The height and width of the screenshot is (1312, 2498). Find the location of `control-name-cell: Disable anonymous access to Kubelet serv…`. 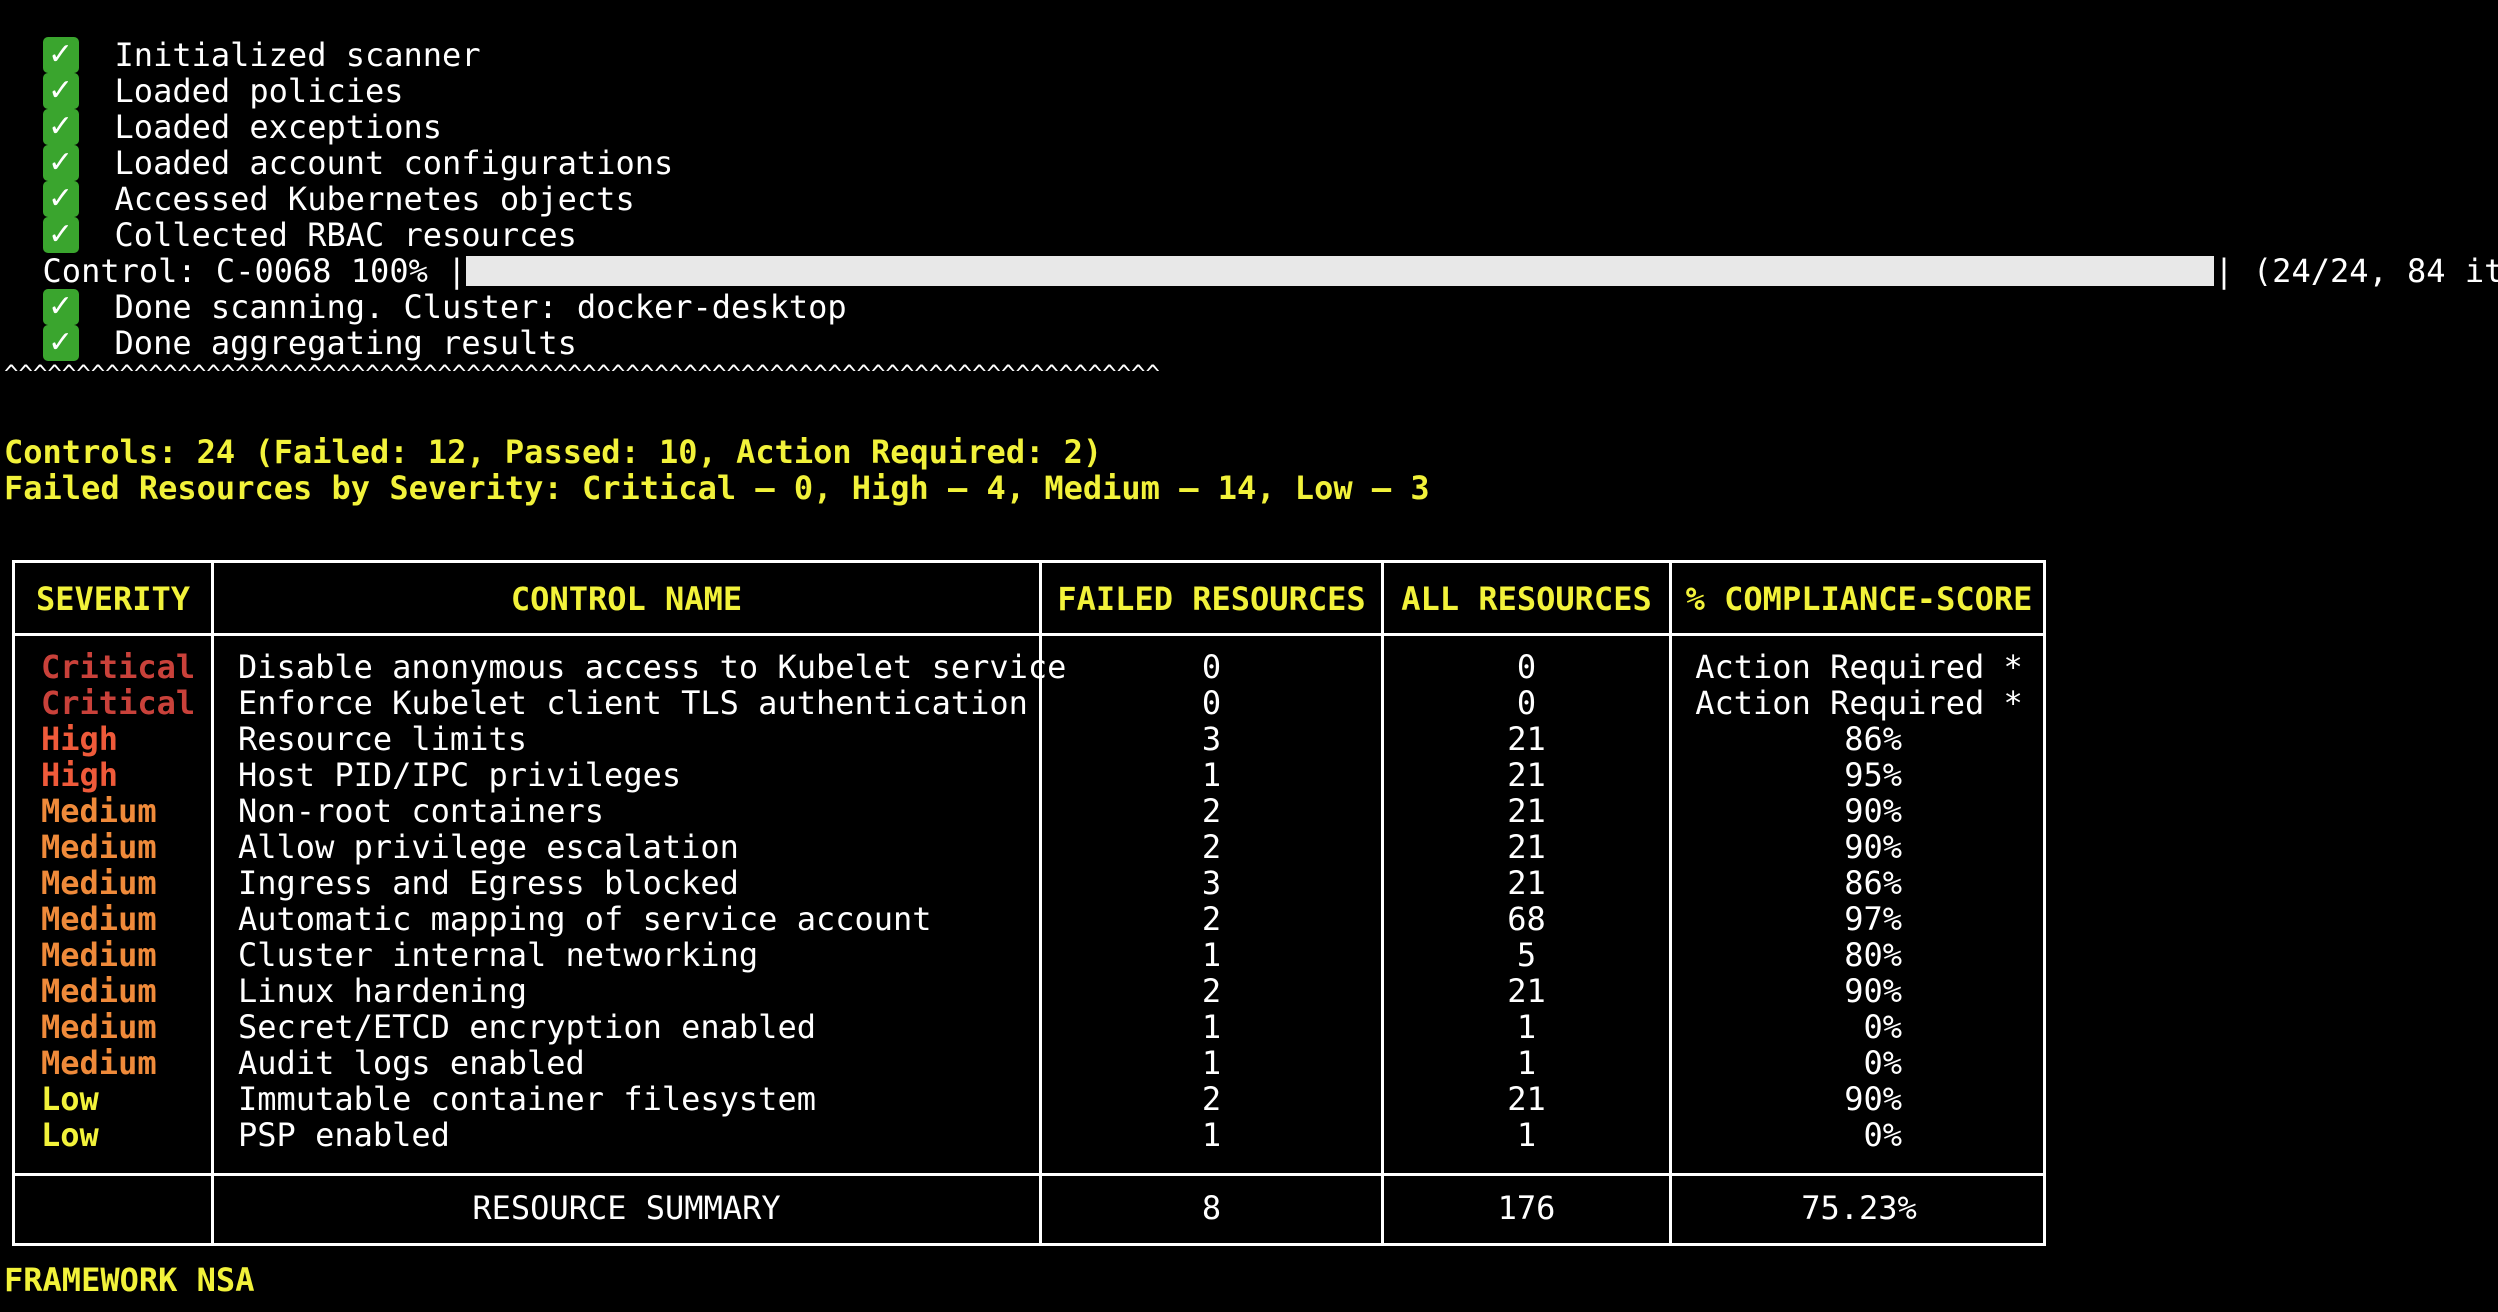

control-name-cell: Disable anonymous access to Kubelet serv… is located at coordinates (652, 667).